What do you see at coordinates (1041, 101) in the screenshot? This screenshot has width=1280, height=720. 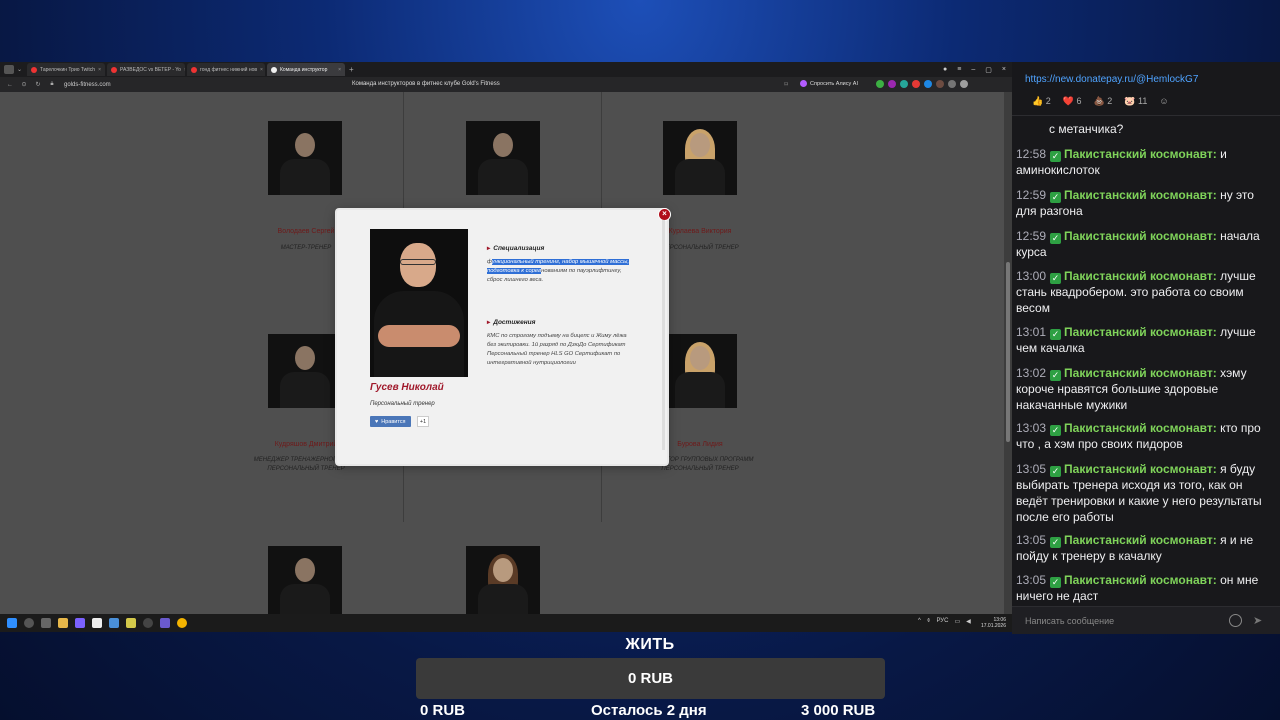 I see `reaction-thumbs-up: 👍 2` at bounding box center [1041, 101].